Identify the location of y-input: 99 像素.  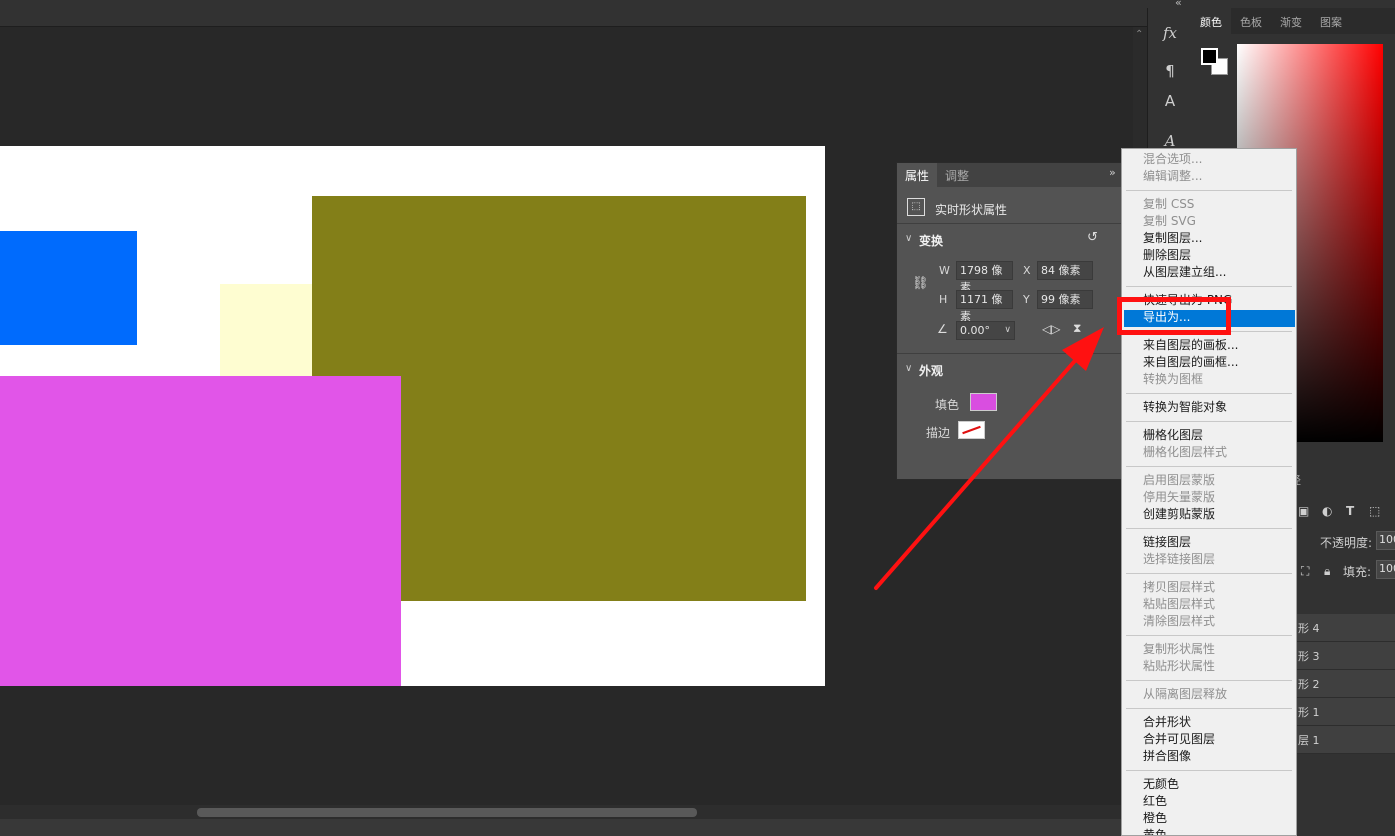
(1065, 299).